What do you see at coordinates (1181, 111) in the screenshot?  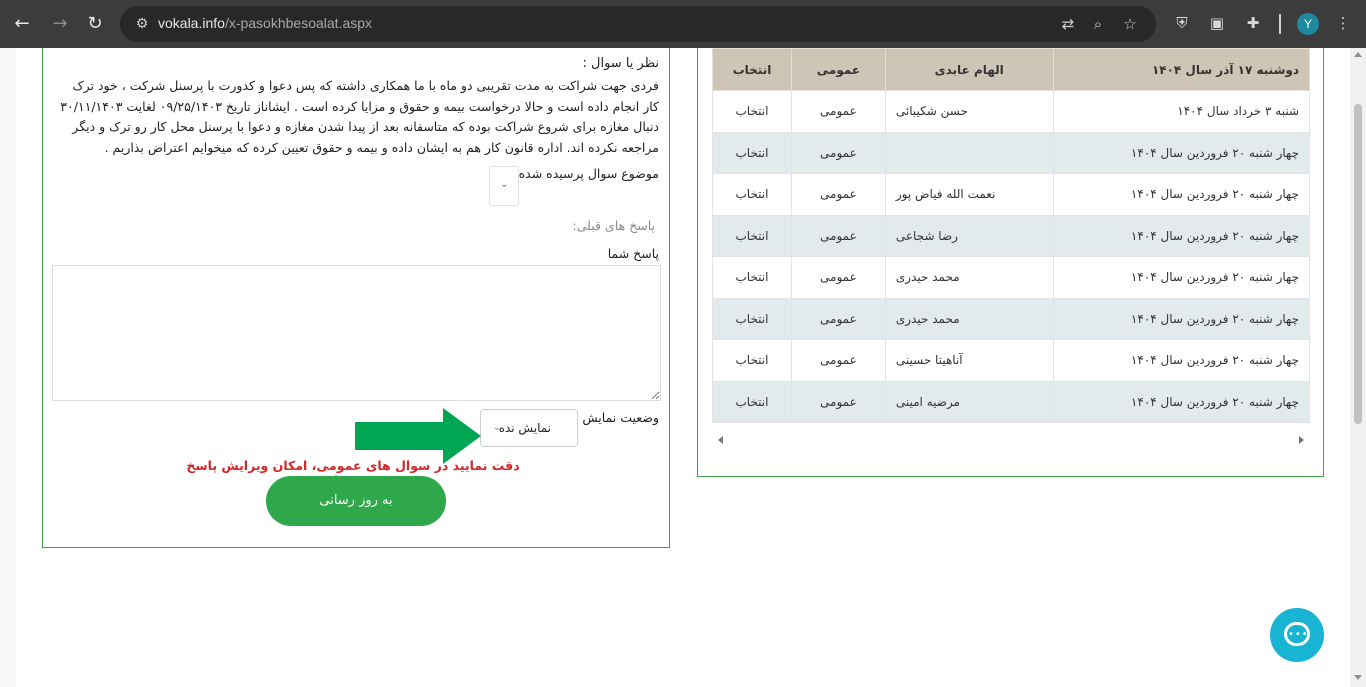 I see `row-date: شنبه ۳ خرداد سال ۱۴۰۴` at bounding box center [1181, 111].